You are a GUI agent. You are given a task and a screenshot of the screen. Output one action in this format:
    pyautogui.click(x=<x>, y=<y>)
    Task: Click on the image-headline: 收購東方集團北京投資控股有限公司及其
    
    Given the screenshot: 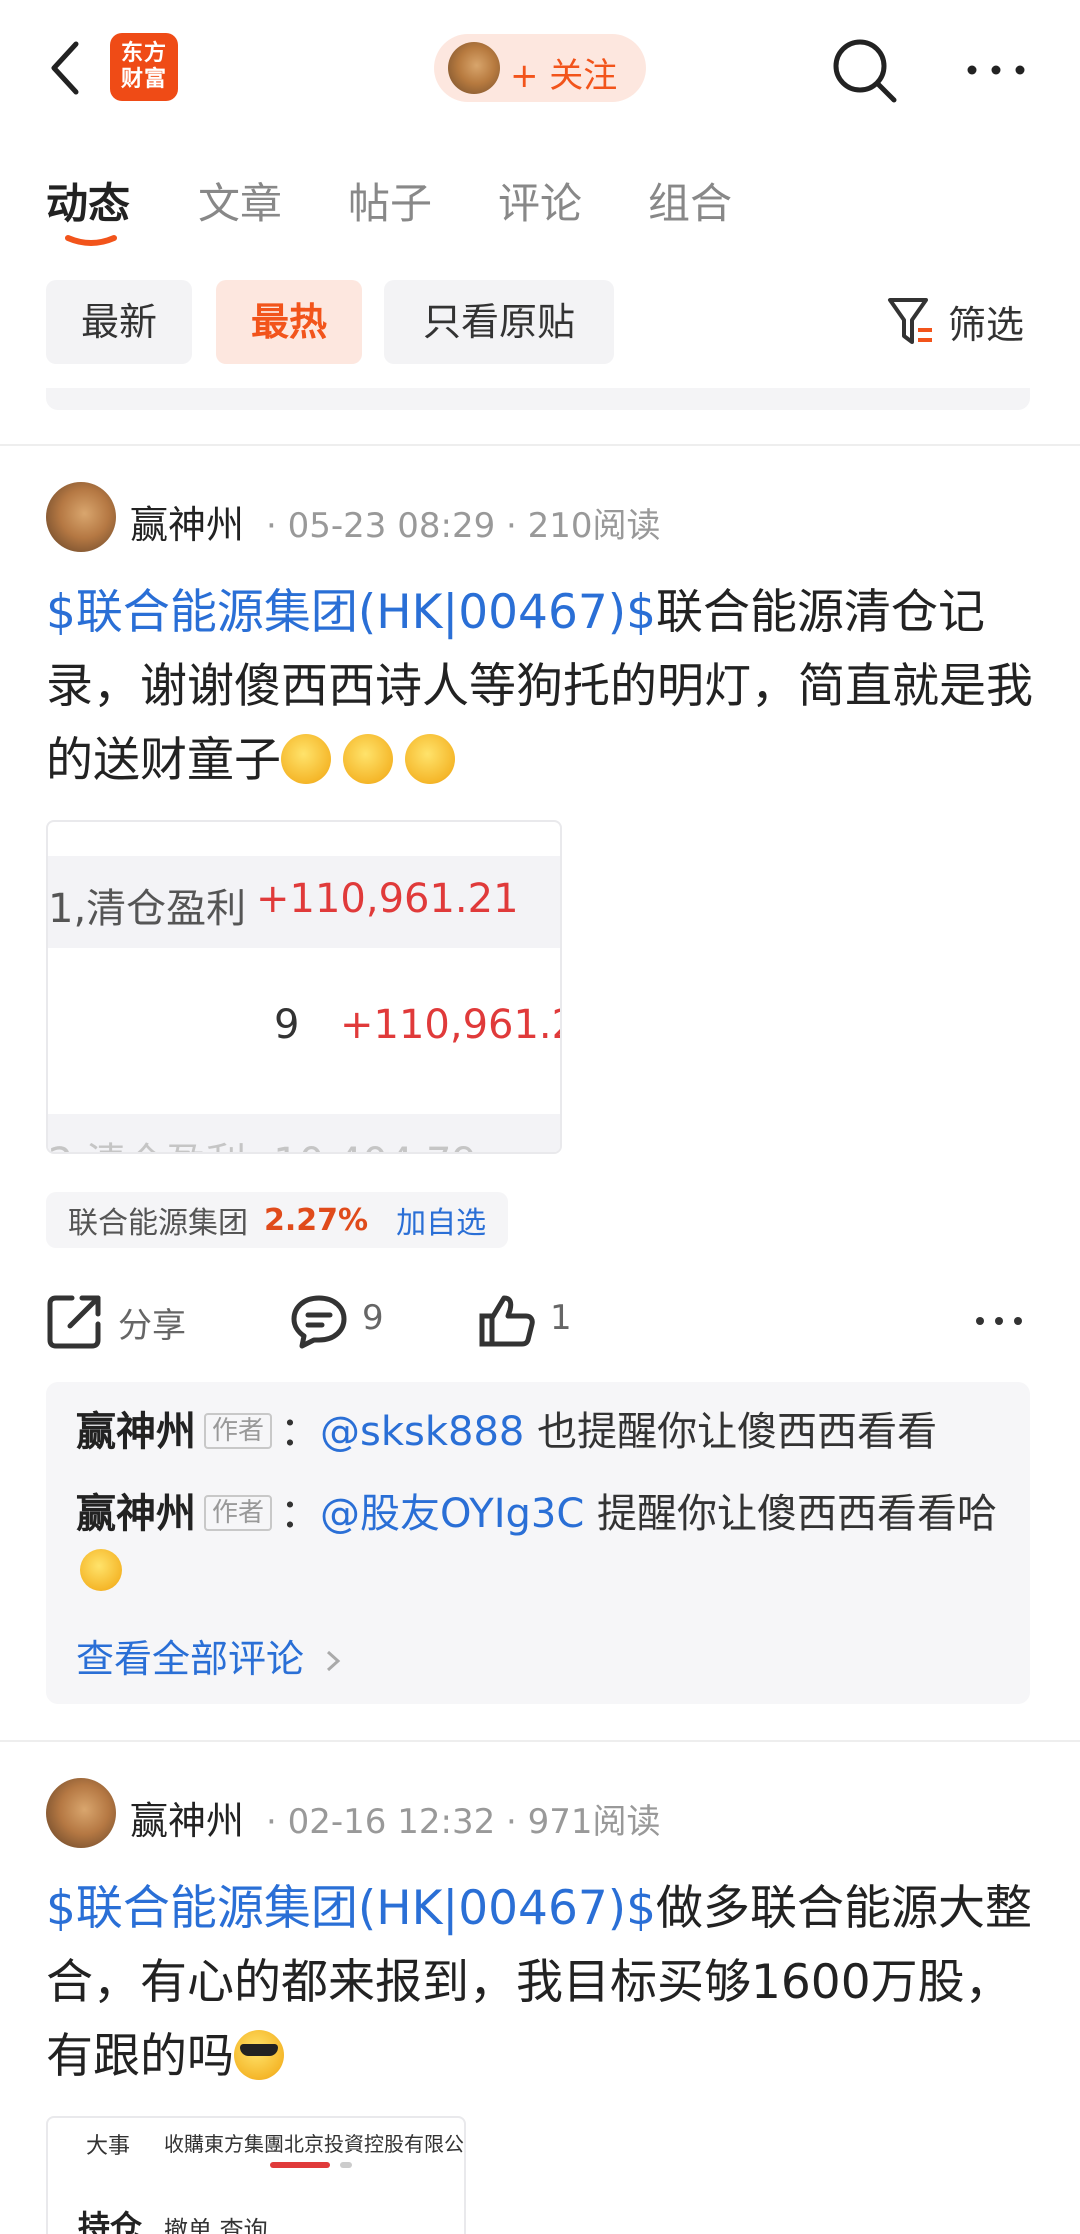 What is the action you would take?
    pyautogui.click(x=314, y=2144)
    